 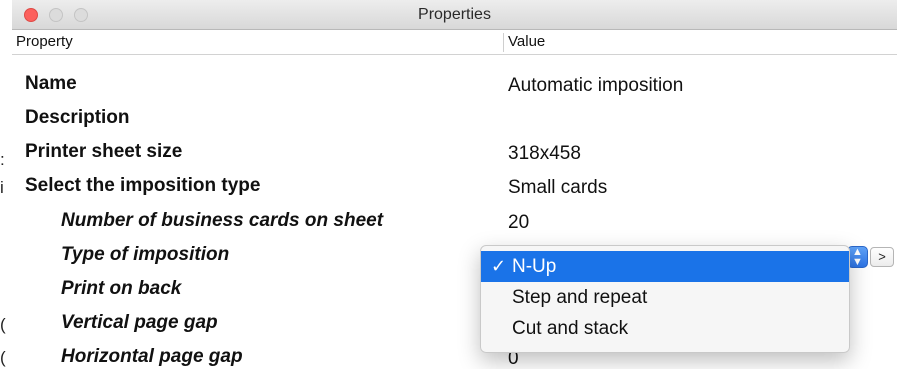 What do you see at coordinates (882, 257) in the screenshot?
I see `more-options-button: >` at bounding box center [882, 257].